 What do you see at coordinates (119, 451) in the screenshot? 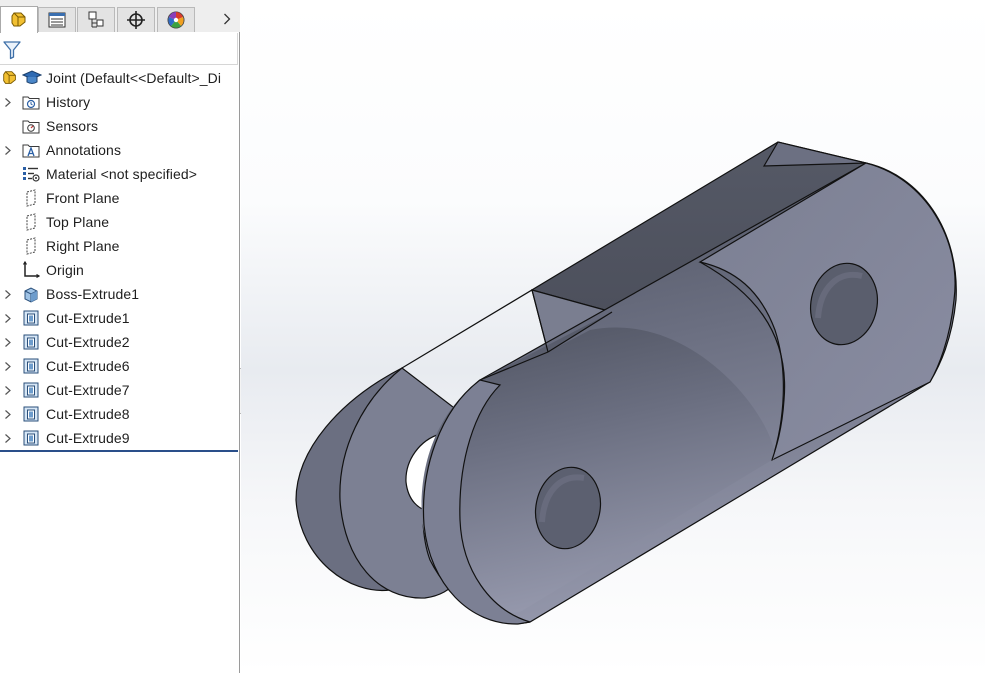
I see `rollback-bar` at bounding box center [119, 451].